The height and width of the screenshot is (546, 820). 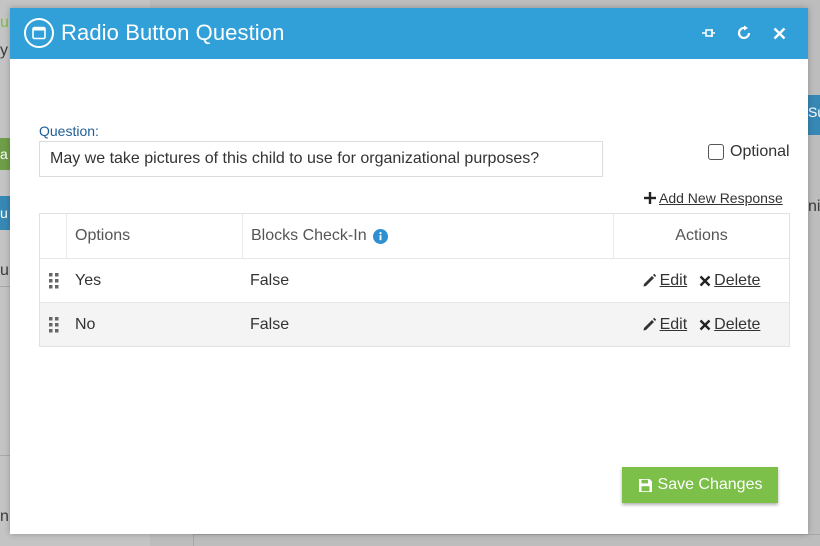 I want to click on floppy-disk-icon, so click(x=645, y=485).